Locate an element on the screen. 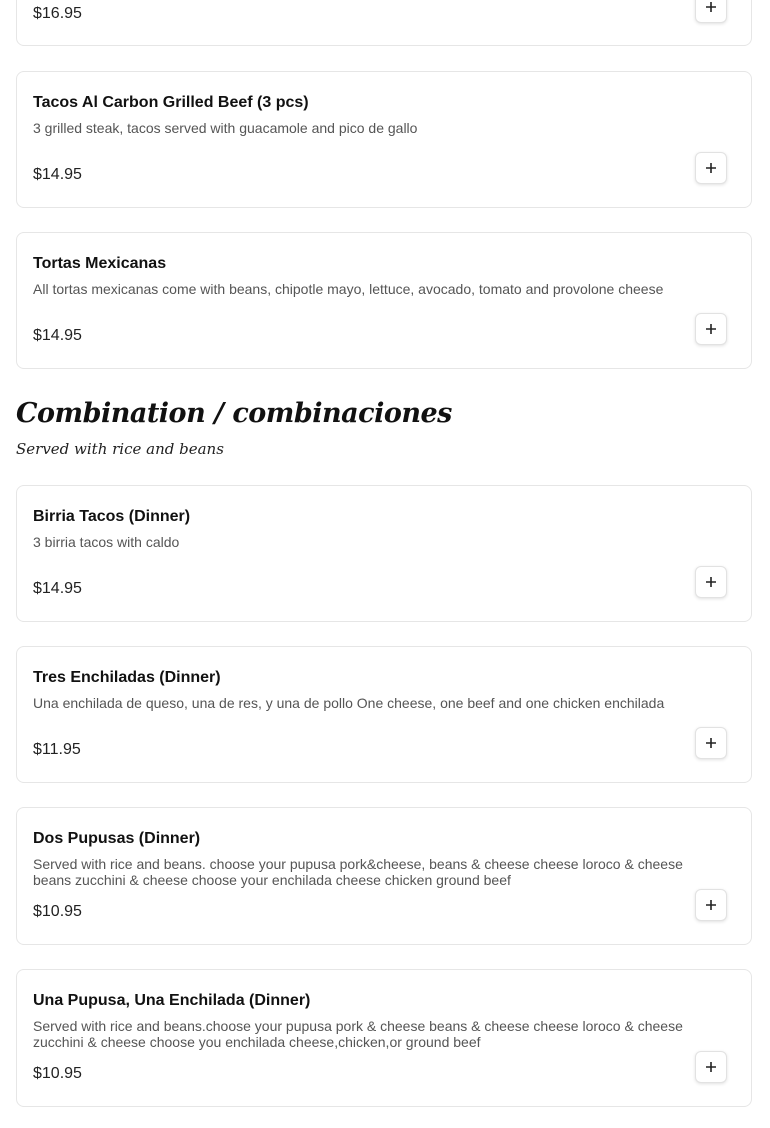 Image resolution: width=770 pixels, height=1128 pixels. item-name: Tacos Al Carbon Grilled Beef (3 pcs) is located at coordinates (171, 102).